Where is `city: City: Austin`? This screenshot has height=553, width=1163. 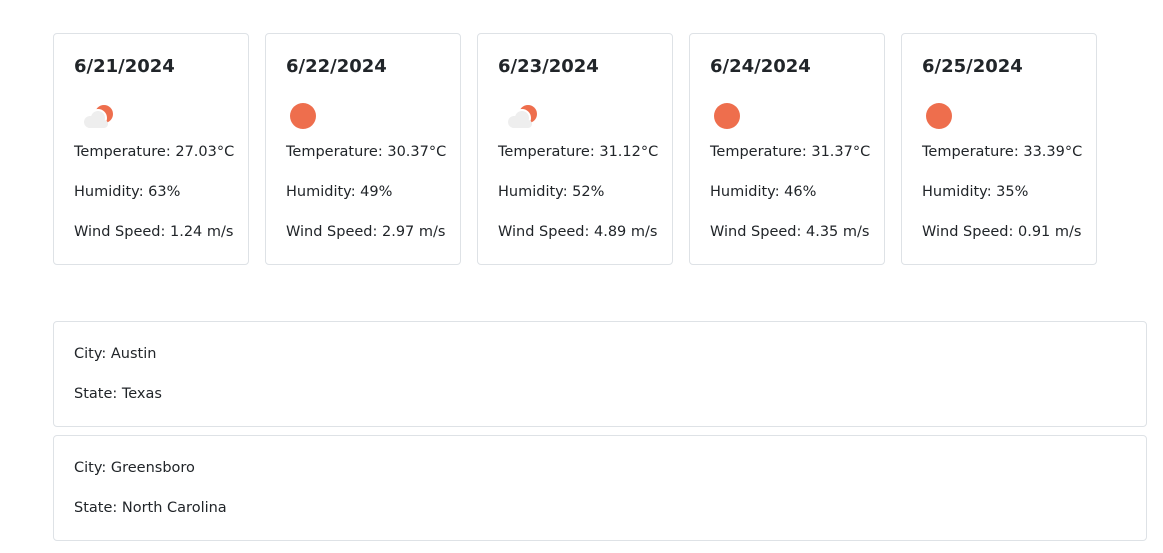
city: City: Austin is located at coordinates (115, 354).